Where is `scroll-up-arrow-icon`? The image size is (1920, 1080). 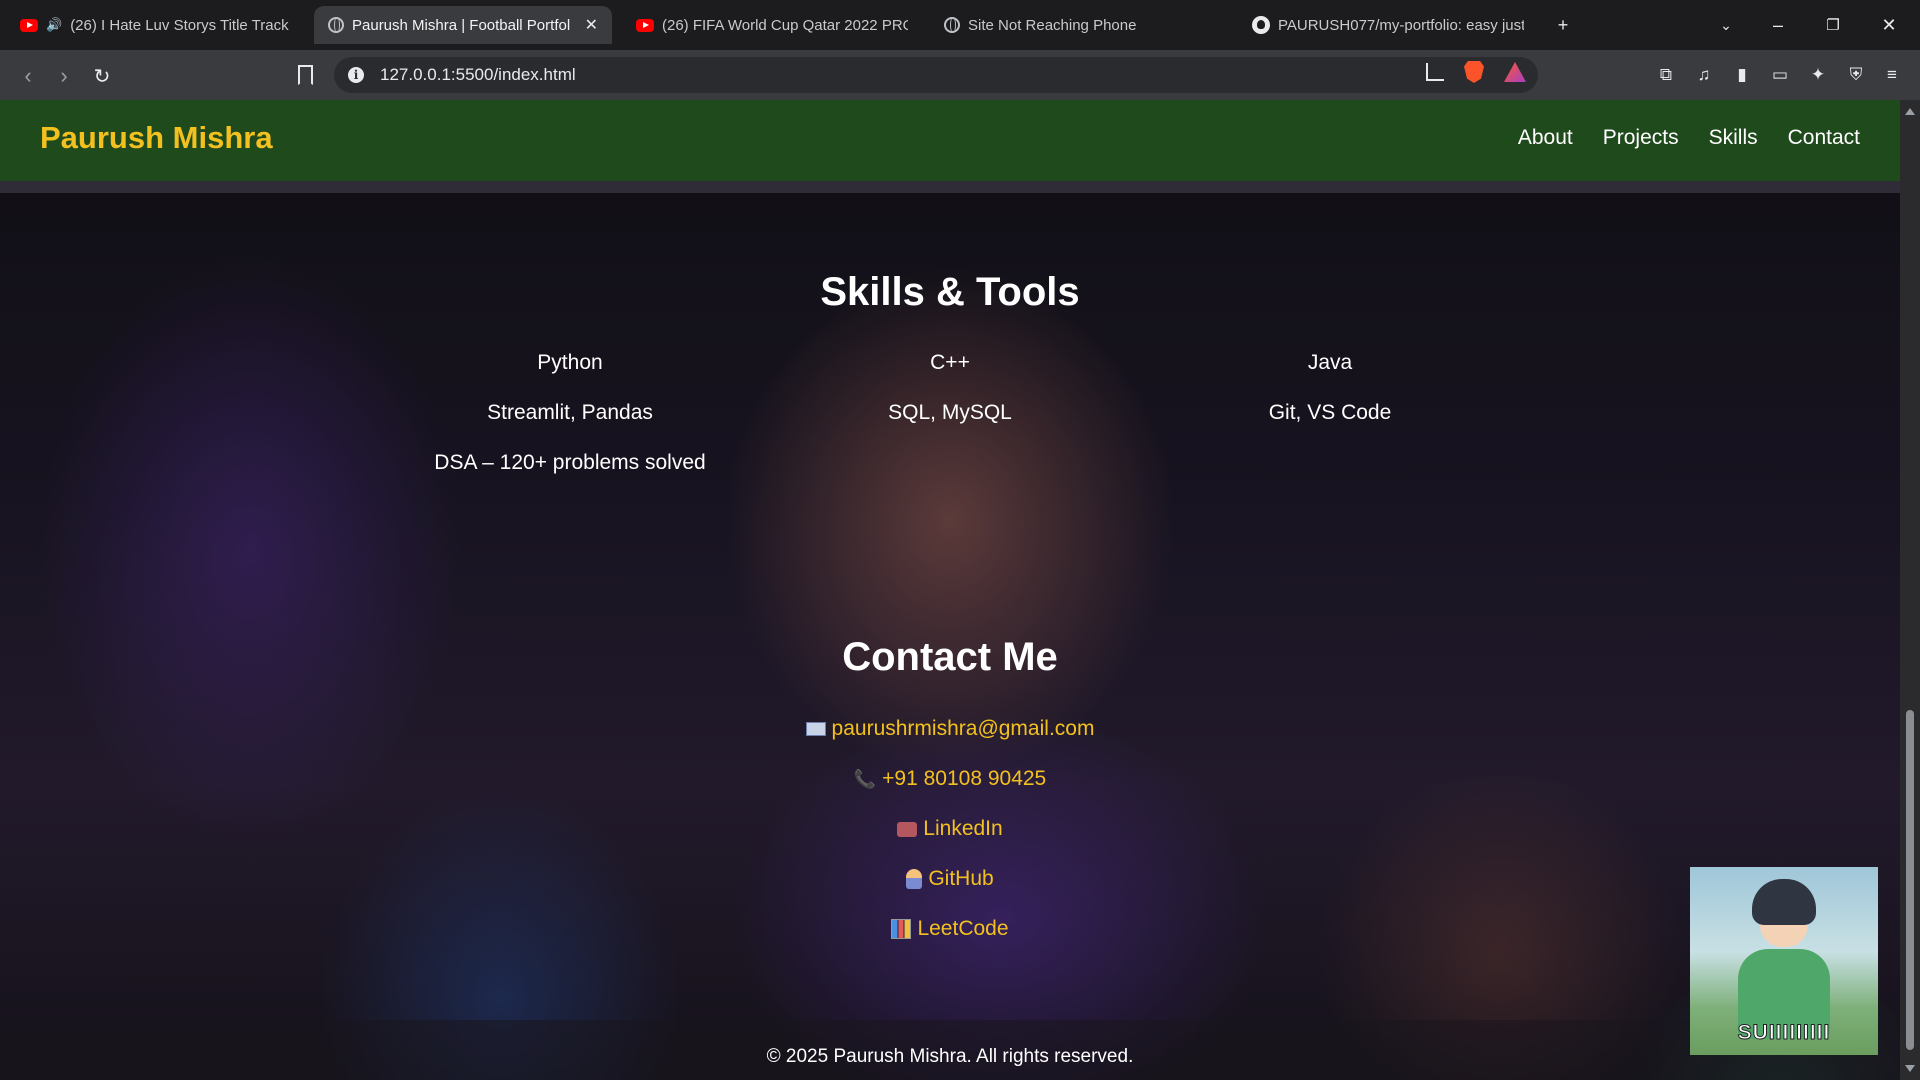
scroll-up-arrow-icon is located at coordinates (1910, 111).